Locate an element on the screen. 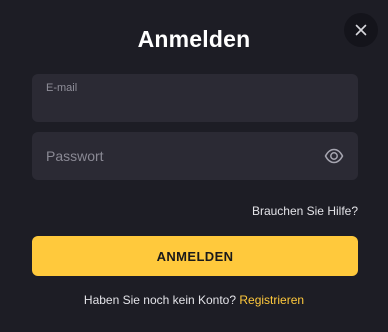  modal-title: Anmelden is located at coordinates (194, 39).